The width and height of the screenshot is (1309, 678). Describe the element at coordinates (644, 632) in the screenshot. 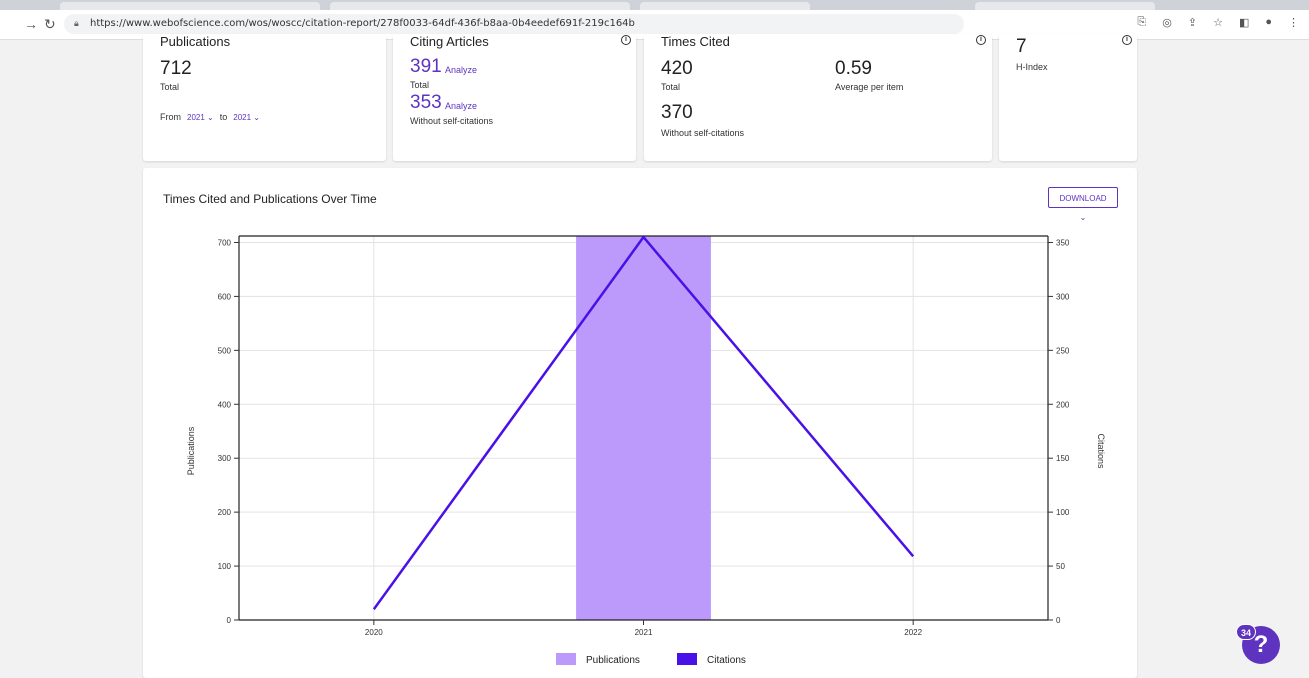

I see `x-tick-label: 2021` at that location.